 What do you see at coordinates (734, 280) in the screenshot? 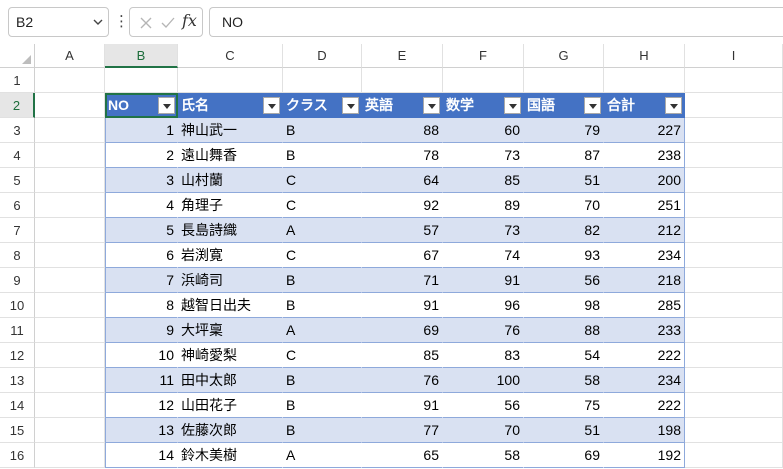
I see `cell-i9` at bounding box center [734, 280].